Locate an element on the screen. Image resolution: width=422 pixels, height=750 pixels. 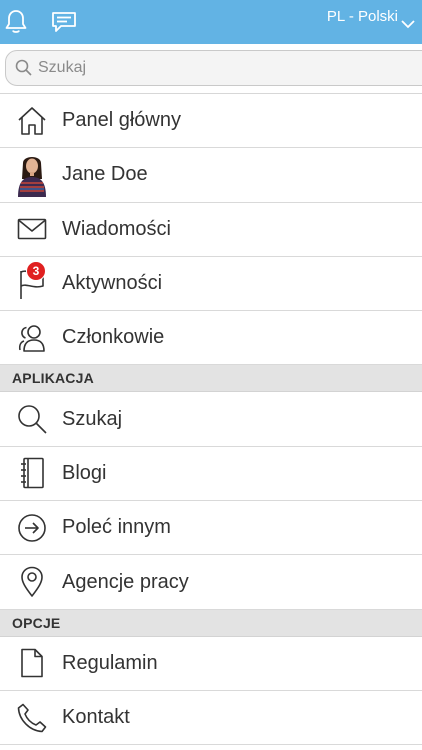
location-pin-icon is located at coordinates (32, 582).